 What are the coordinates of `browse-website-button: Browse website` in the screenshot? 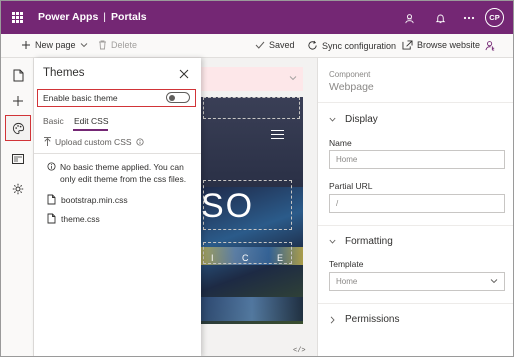 It's located at (441, 45).